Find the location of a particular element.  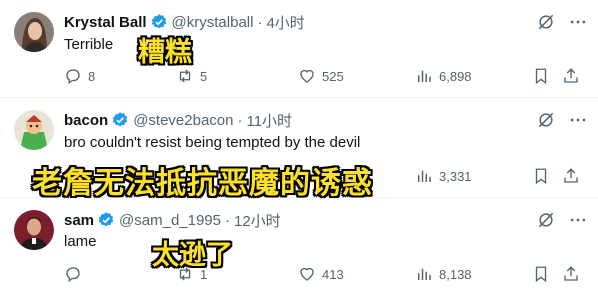

views-button: 8,138 is located at coordinates (443, 274).